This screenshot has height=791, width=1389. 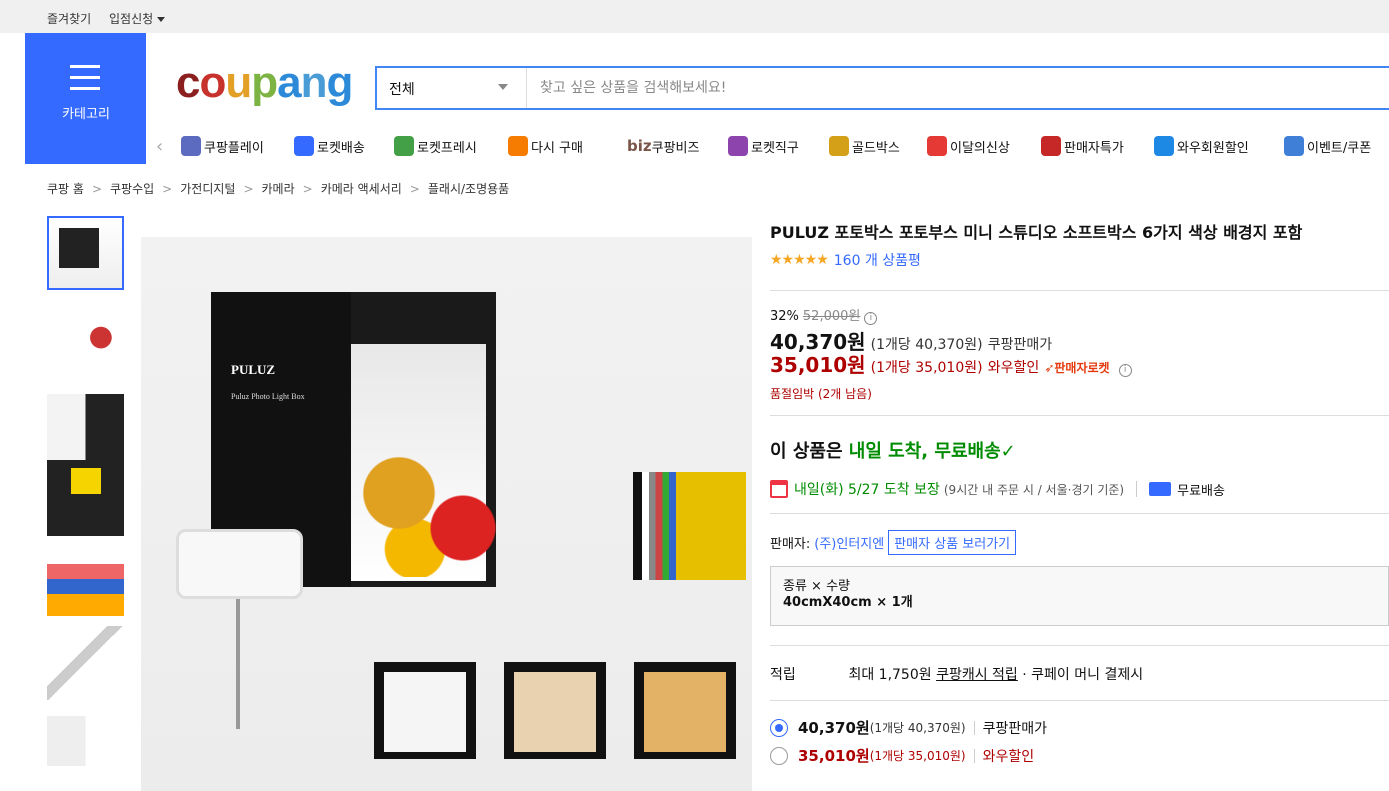 I want to click on option-price: 40,370원, so click(x=834, y=728).